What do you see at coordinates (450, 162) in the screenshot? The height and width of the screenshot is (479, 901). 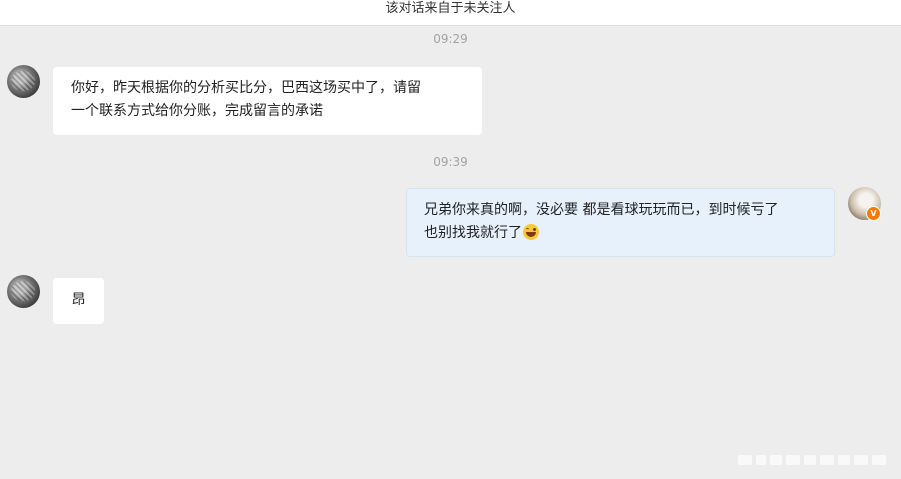 I see `timestamp: 09:39` at bounding box center [450, 162].